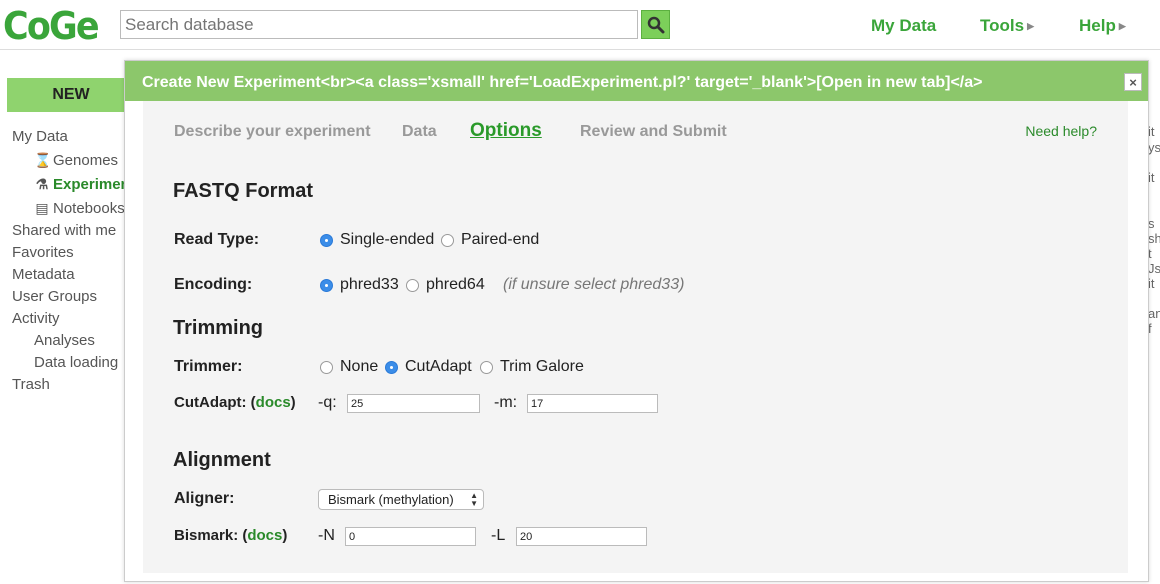  Describe the element at coordinates (349, 367) in the screenshot. I see `trimmer-none-option: None` at that location.